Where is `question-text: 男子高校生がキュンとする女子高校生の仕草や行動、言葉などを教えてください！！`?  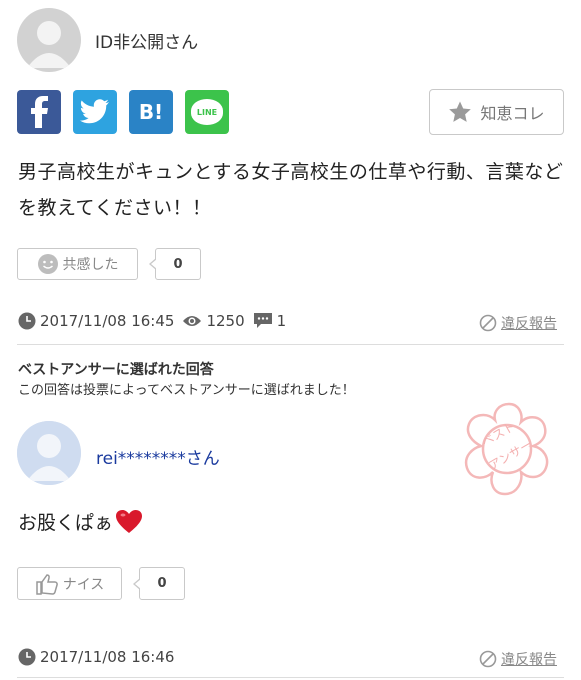 question-text: 男子高校生がキュンとする女子高校生の仕草や行動、言葉などを教えてください！！ is located at coordinates (291, 190).